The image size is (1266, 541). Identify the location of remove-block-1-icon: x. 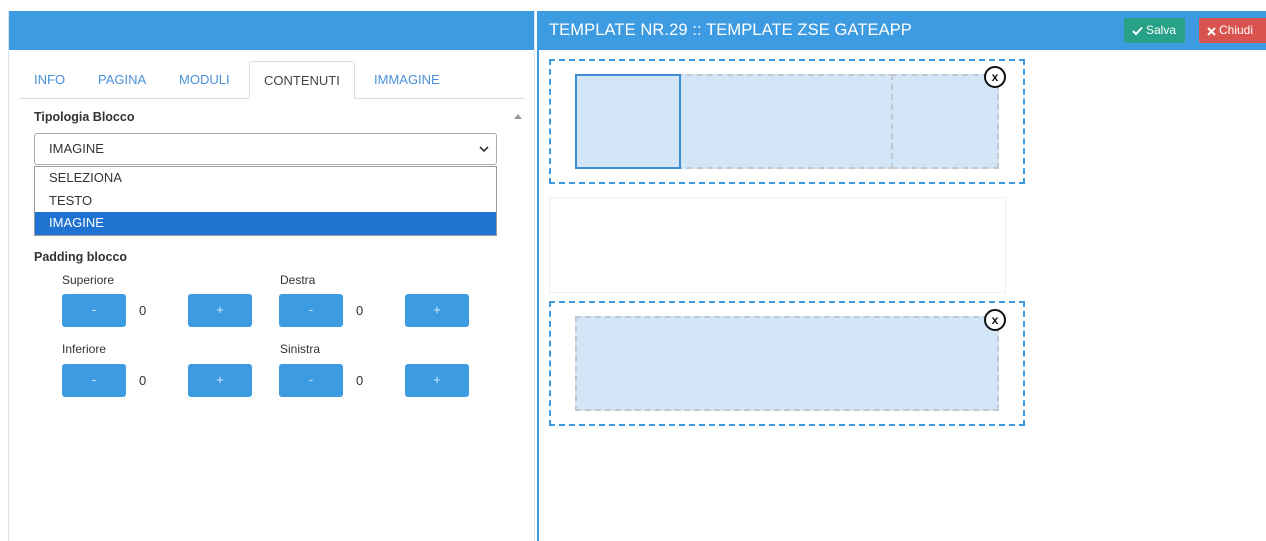
(995, 77).